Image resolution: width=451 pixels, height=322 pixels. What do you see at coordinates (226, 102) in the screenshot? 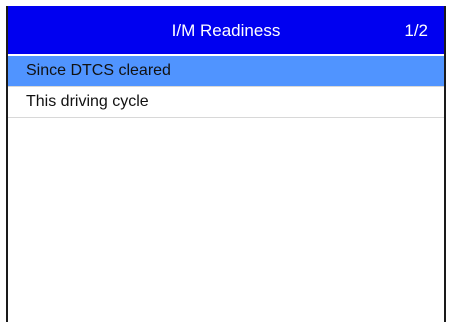
I see `menu-item-this-driving-cycle: This driving cycle` at bounding box center [226, 102].